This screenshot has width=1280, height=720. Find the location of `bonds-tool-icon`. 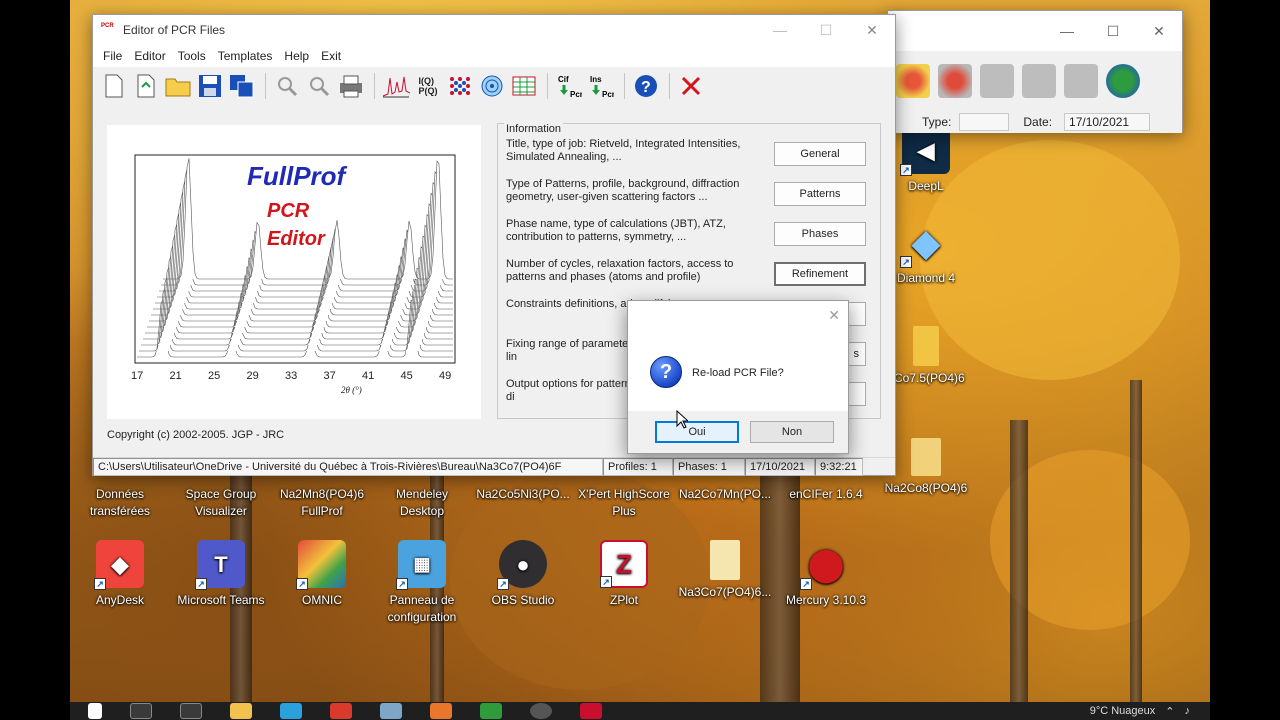

bonds-tool-icon is located at coordinates (955, 81).